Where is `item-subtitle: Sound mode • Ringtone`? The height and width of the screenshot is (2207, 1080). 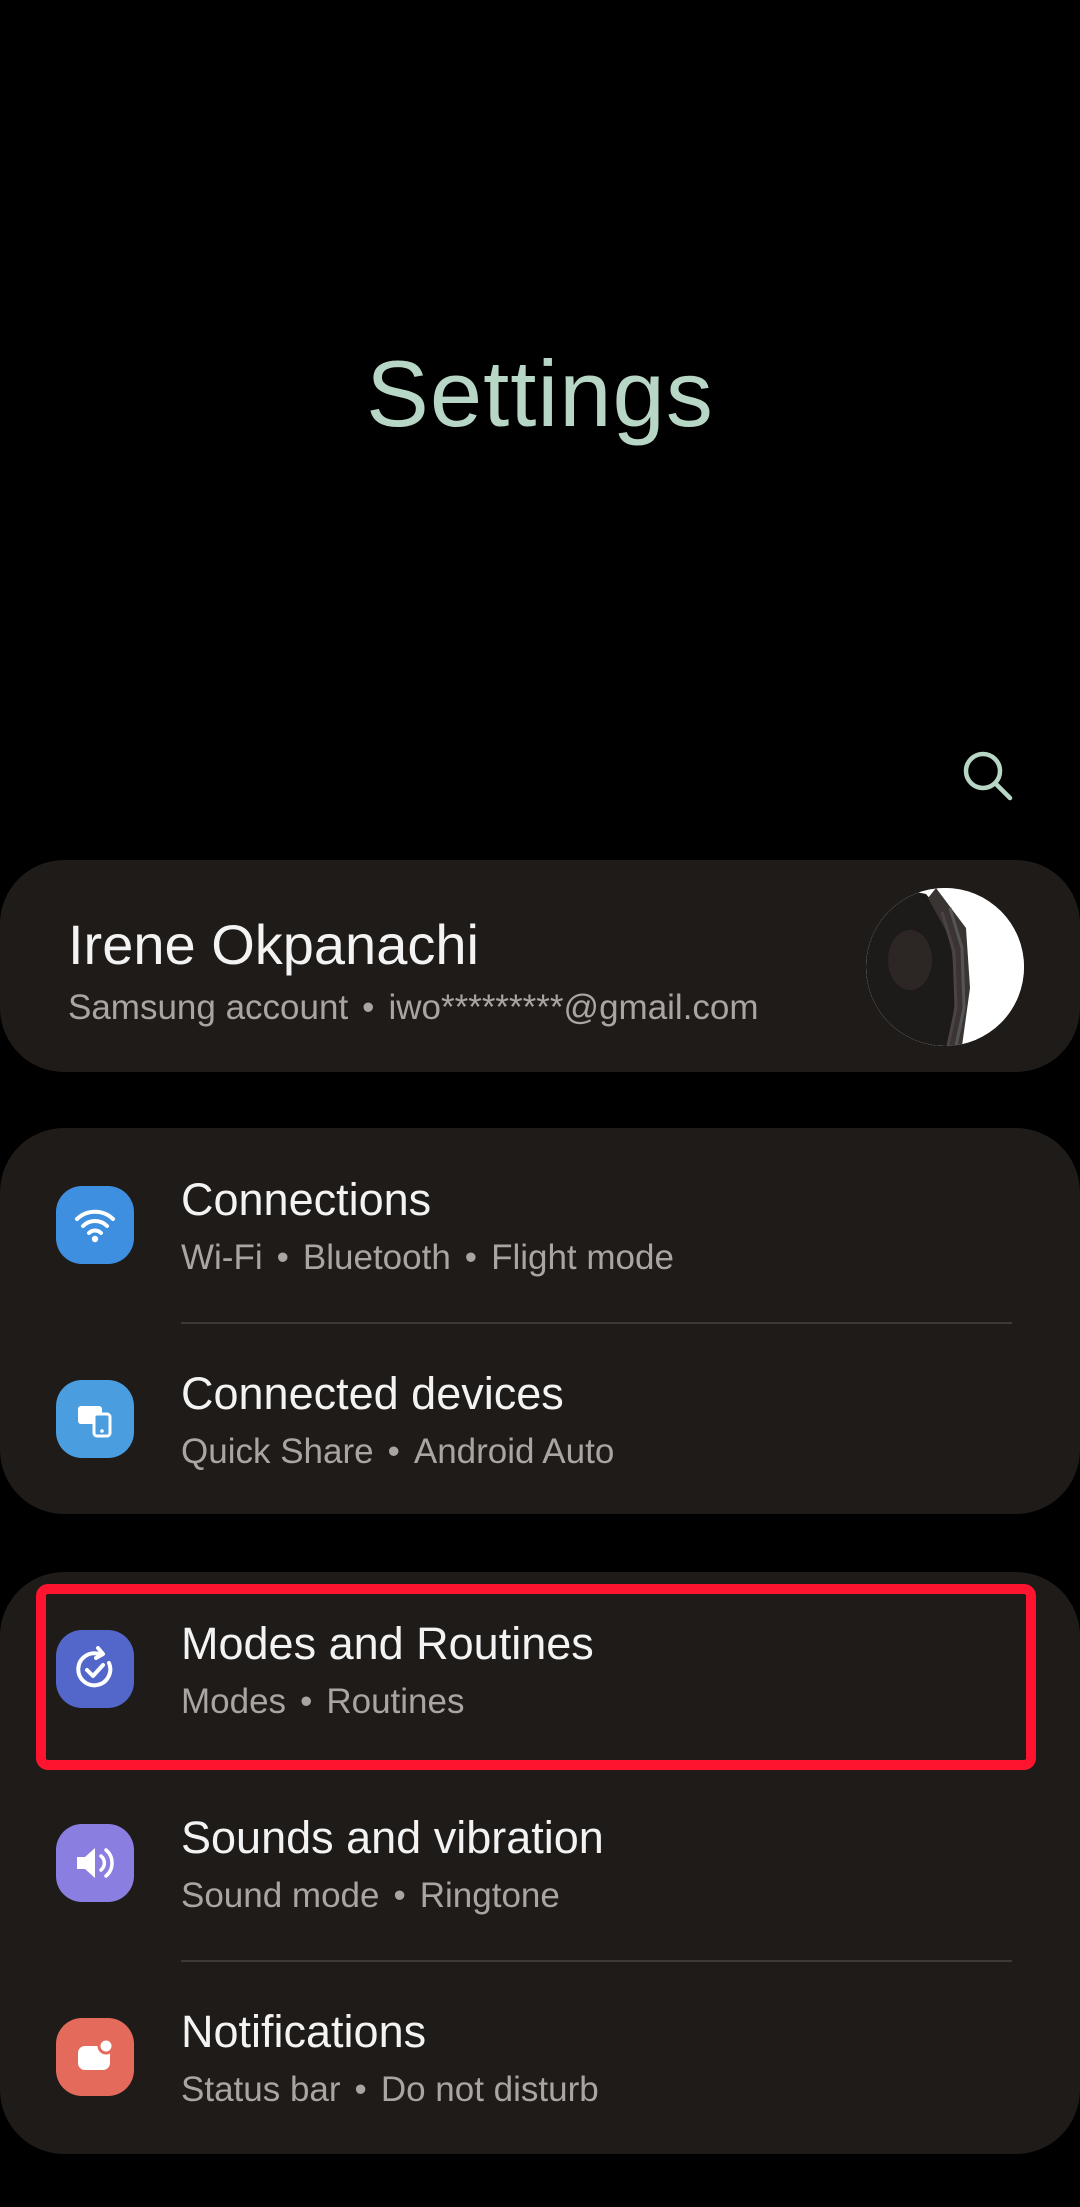 item-subtitle: Sound mode • Ringtone is located at coordinates (370, 1896).